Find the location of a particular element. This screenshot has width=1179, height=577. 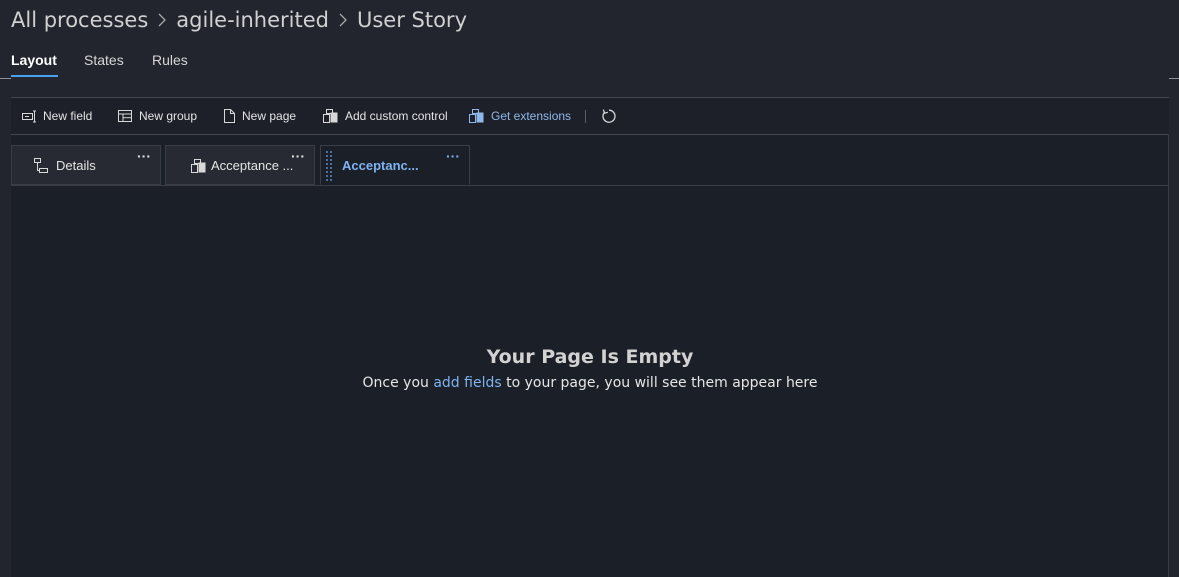

tree-icon is located at coordinates (41, 165).